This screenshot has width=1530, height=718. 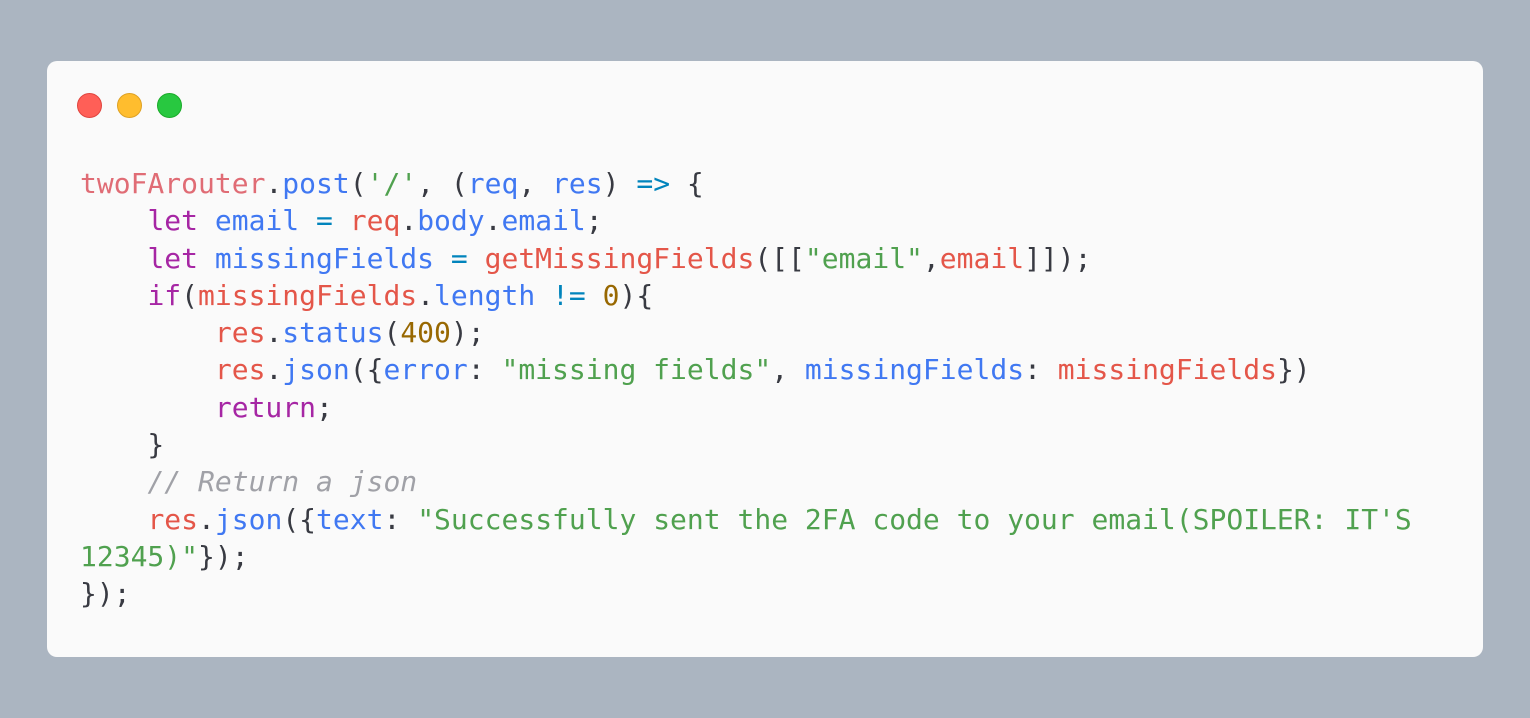 What do you see at coordinates (770, 295) in the screenshot?
I see `code-line: if(missingFields.length != 0){` at bounding box center [770, 295].